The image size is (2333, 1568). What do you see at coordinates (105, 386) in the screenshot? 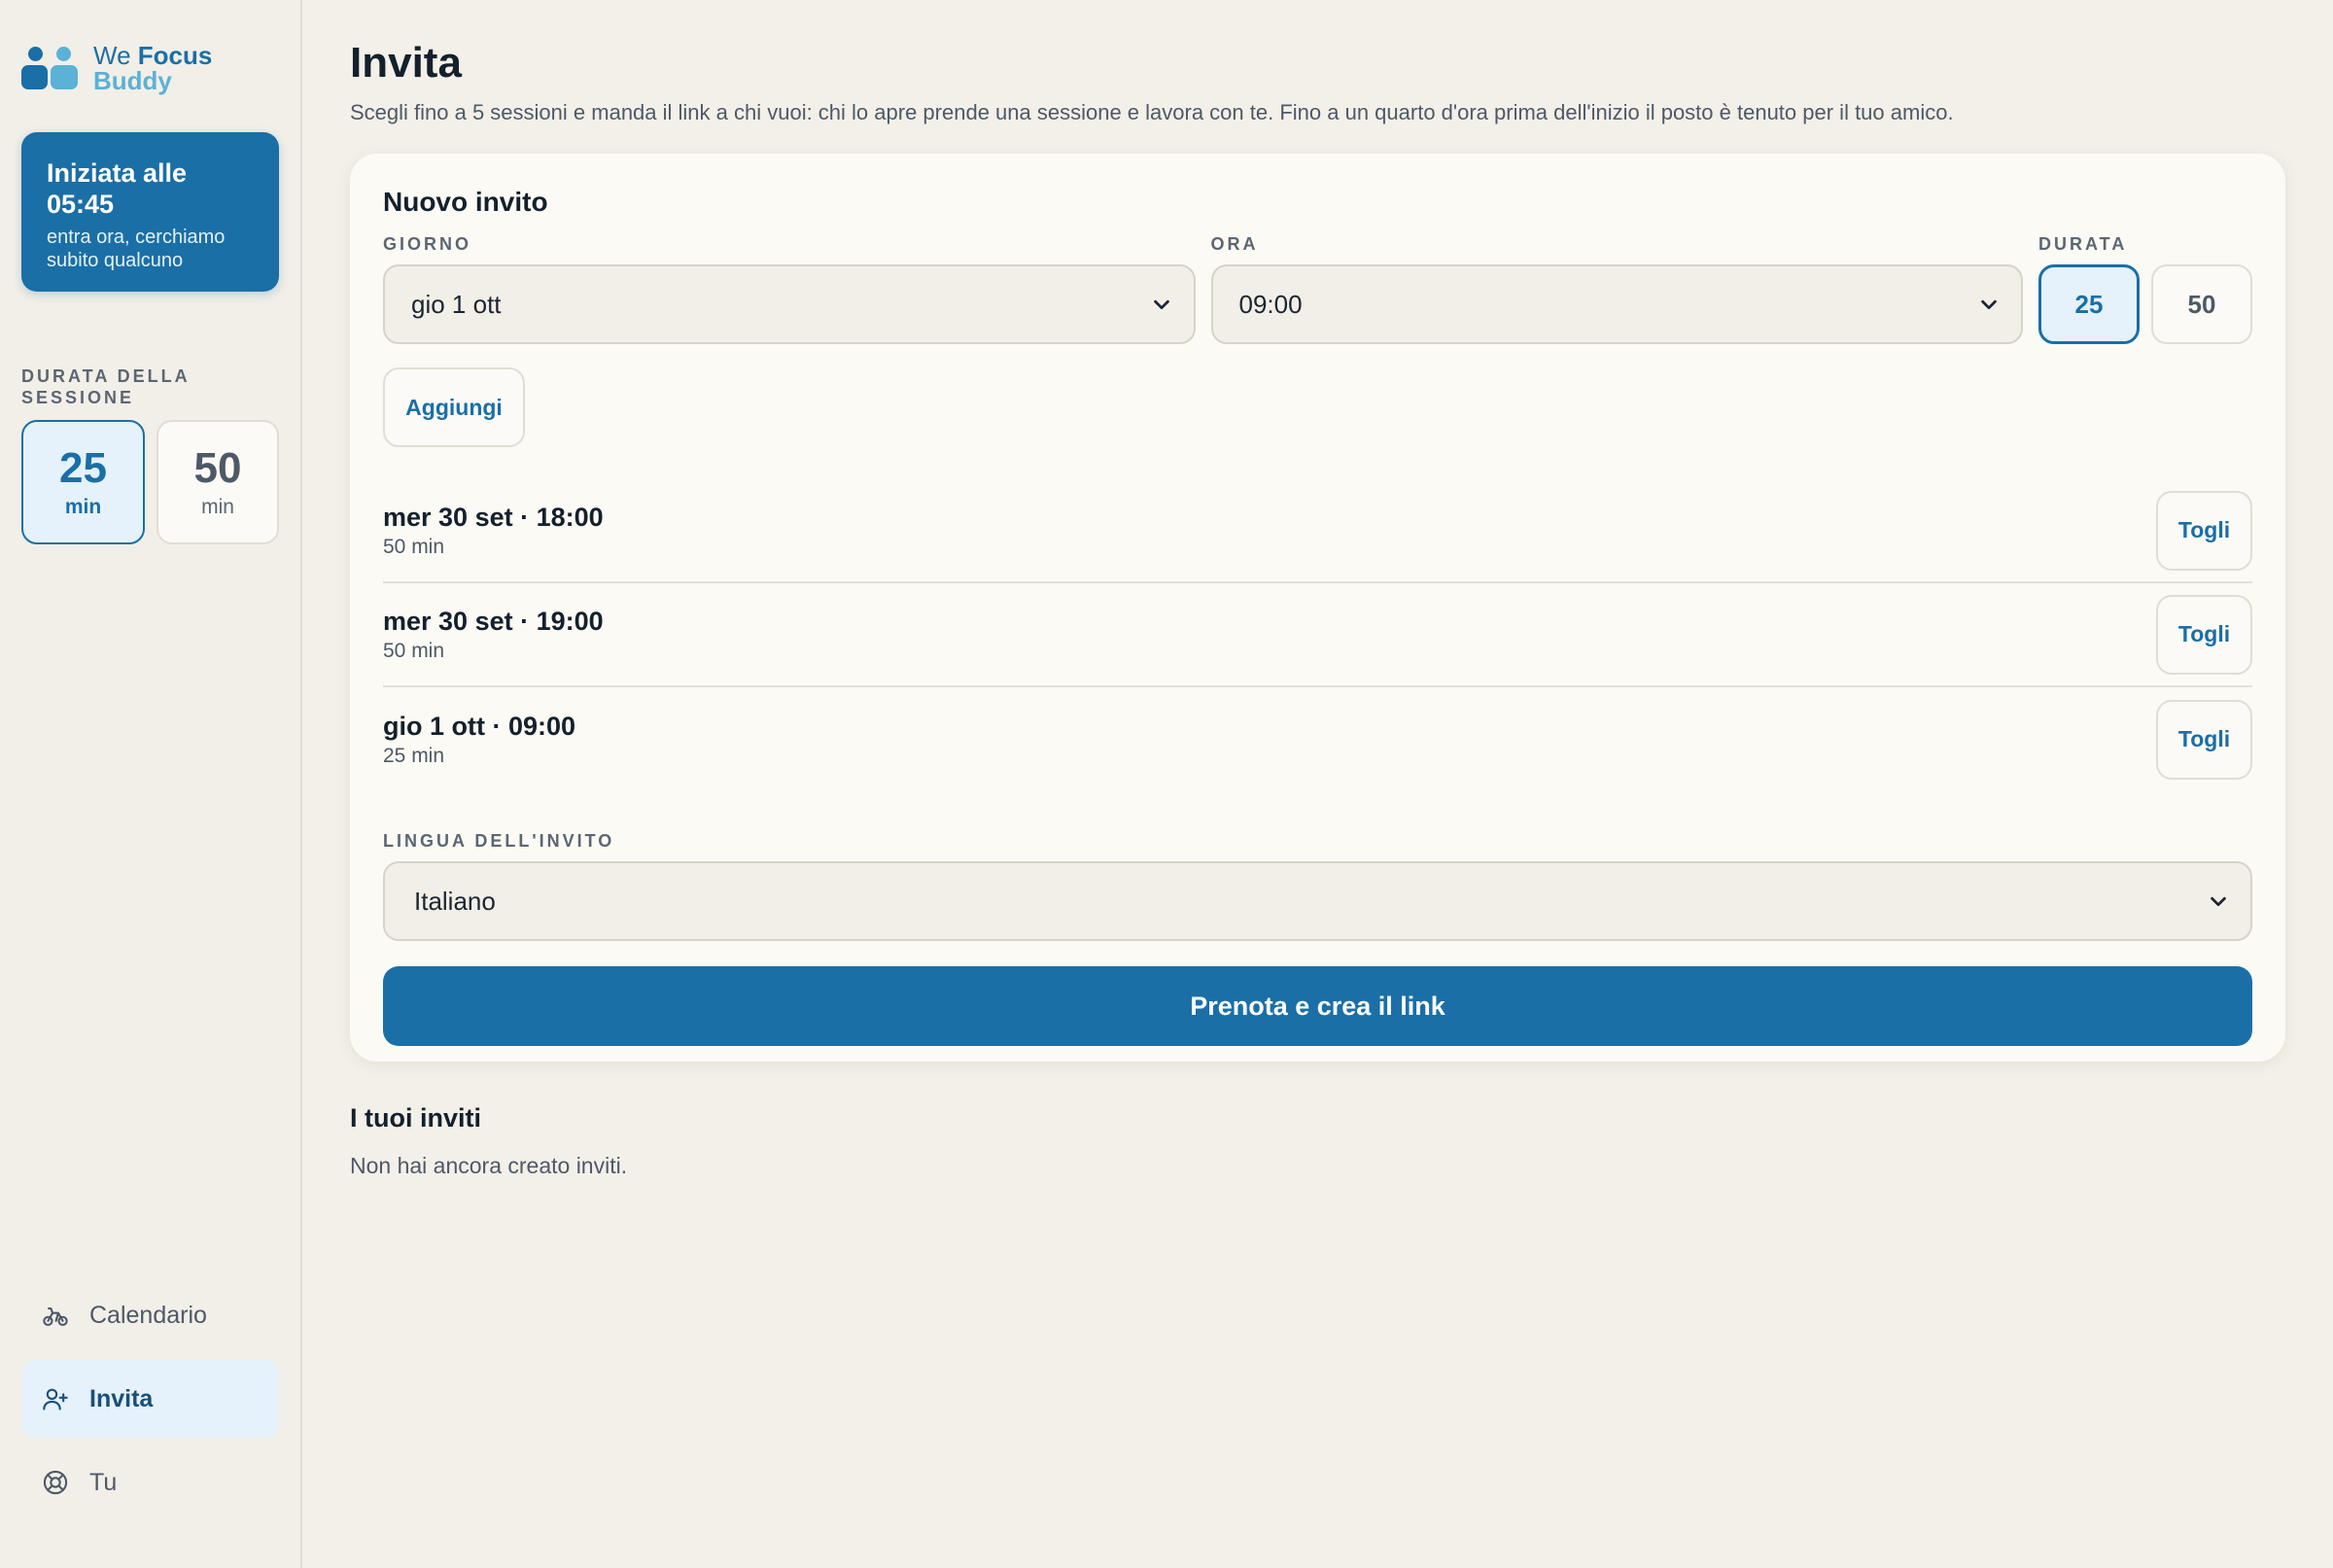
I see `session-duration-label: DURATA DELLA SESSIONE` at bounding box center [105, 386].